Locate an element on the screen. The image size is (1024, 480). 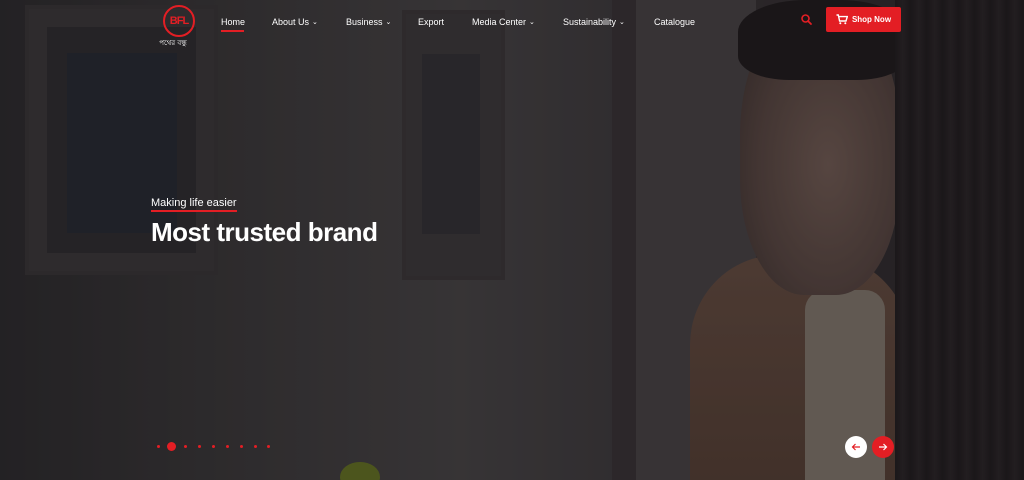
tagline-underline is located at coordinates (194, 211).